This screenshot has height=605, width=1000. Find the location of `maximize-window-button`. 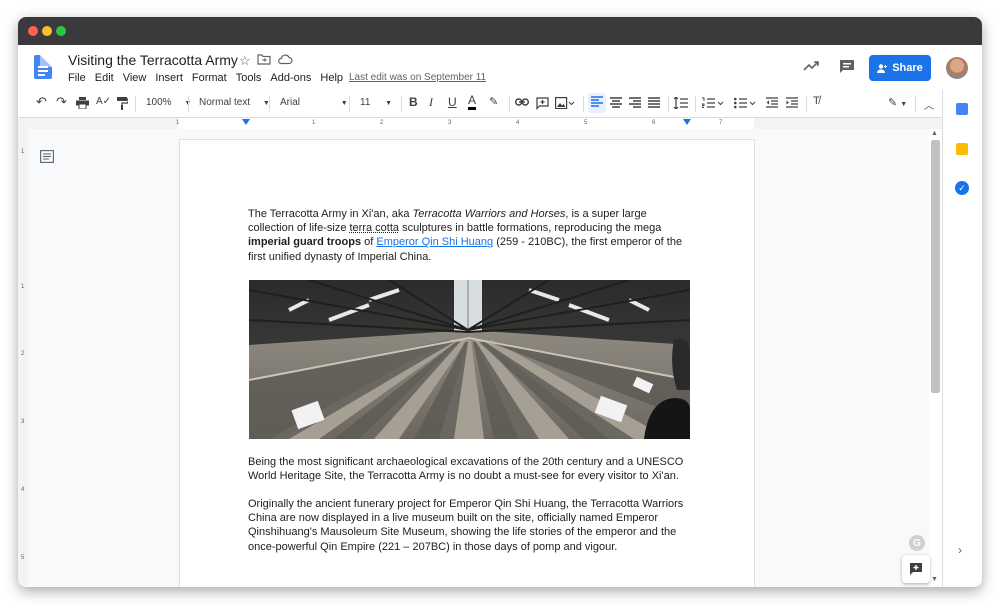

maximize-window-button is located at coordinates (61, 31).